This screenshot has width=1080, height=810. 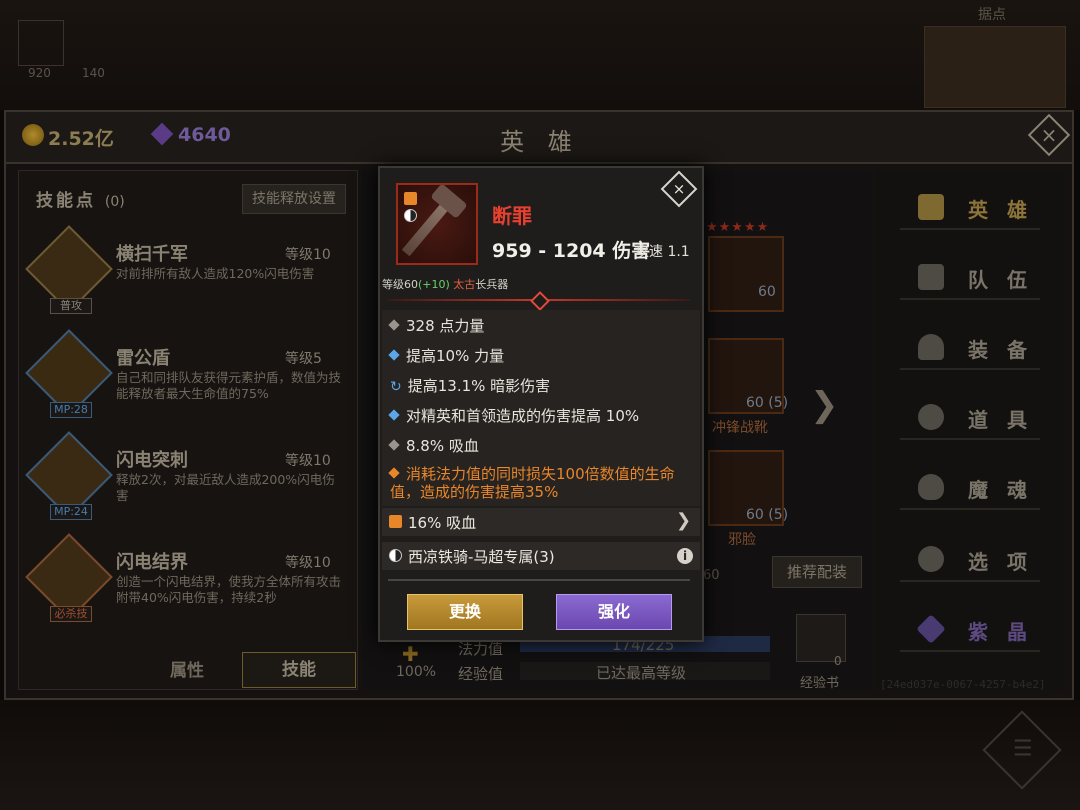 I want to click on exp-label: 经验值, so click(x=481, y=674).